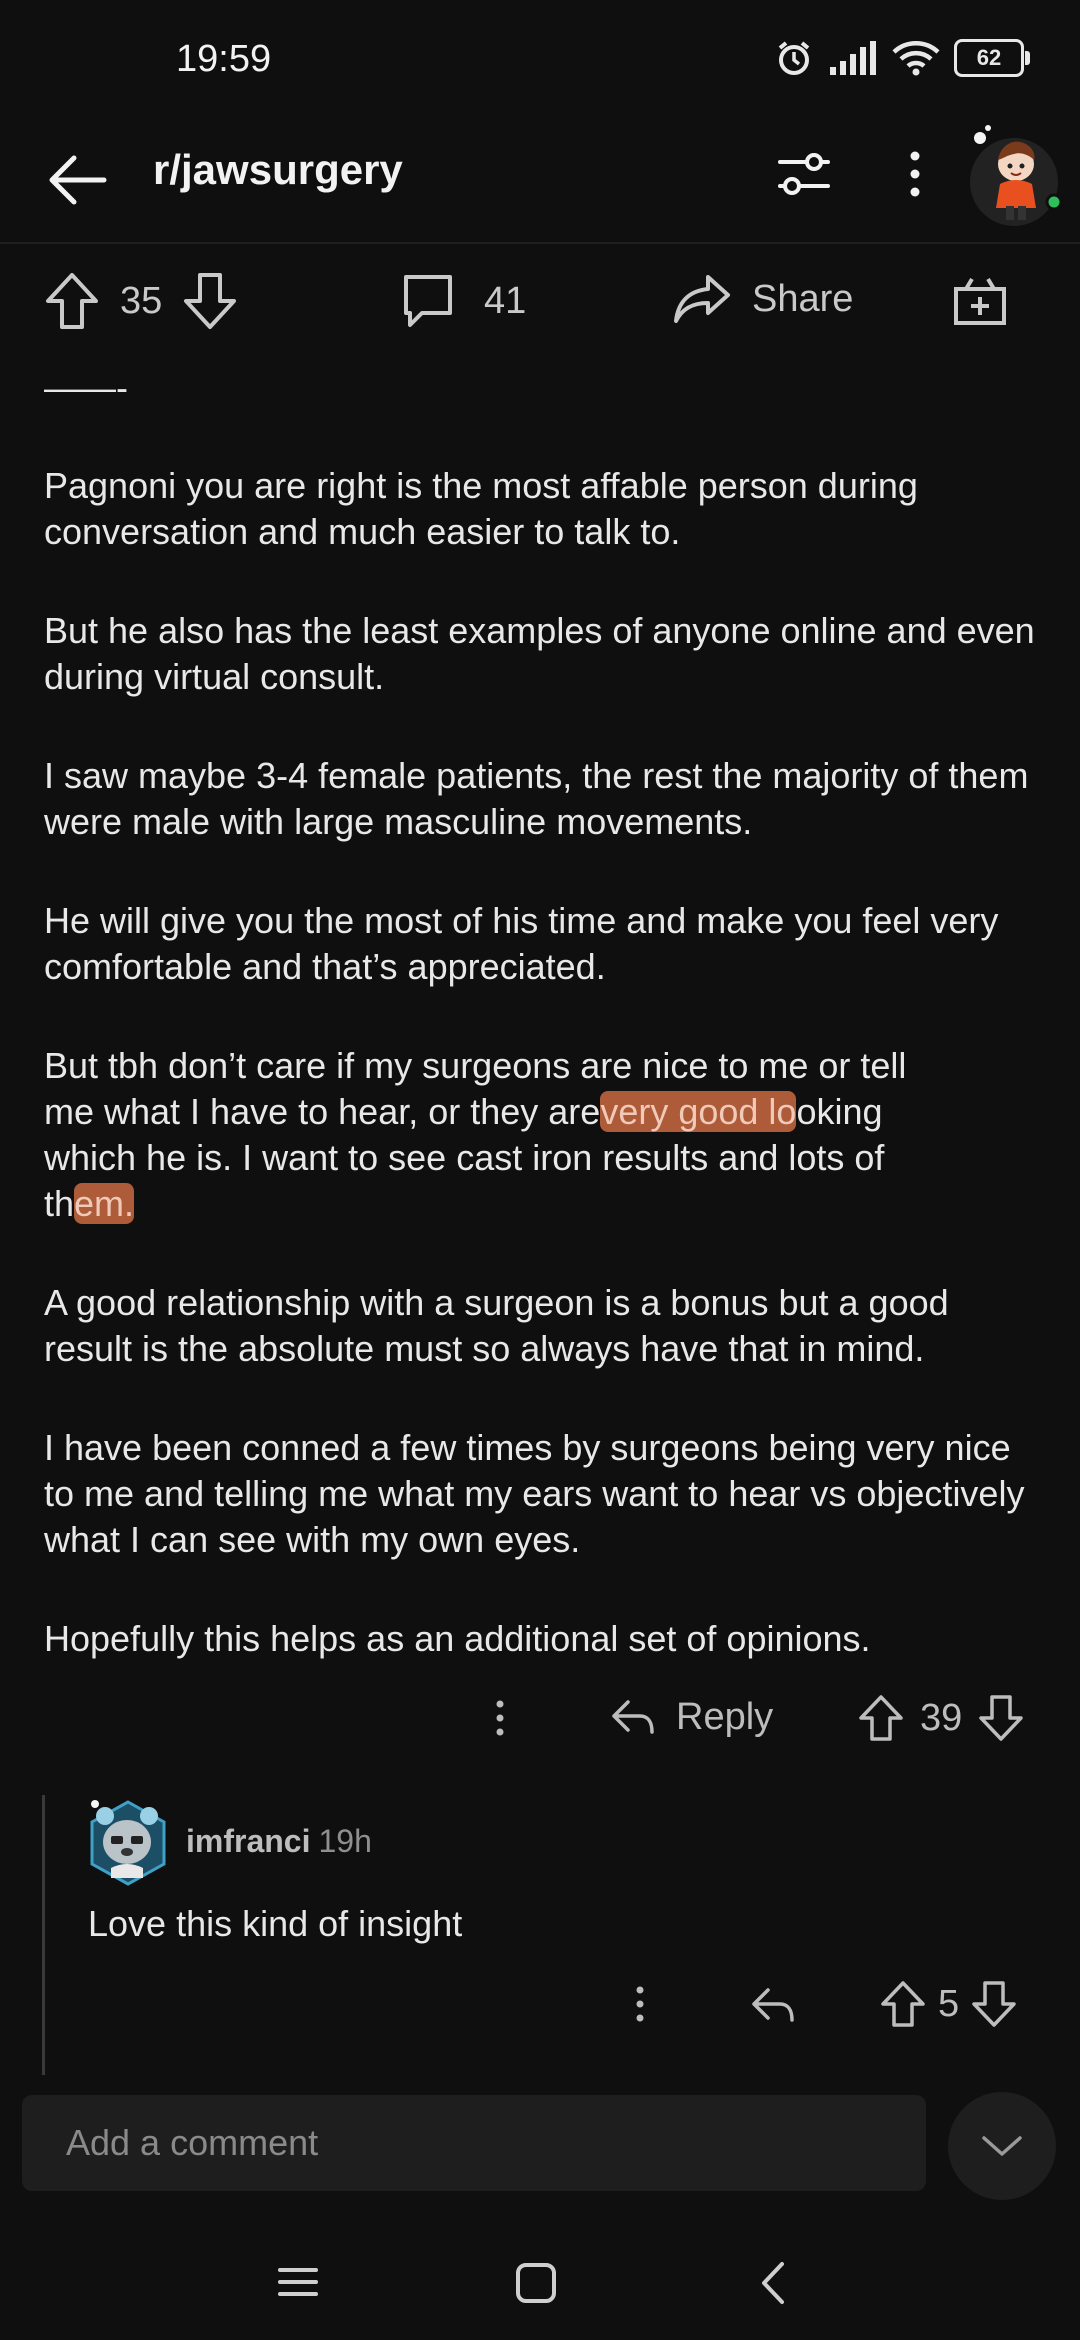 The width and height of the screenshot is (1080, 2340). I want to click on recents-button, so click(298, 2282).